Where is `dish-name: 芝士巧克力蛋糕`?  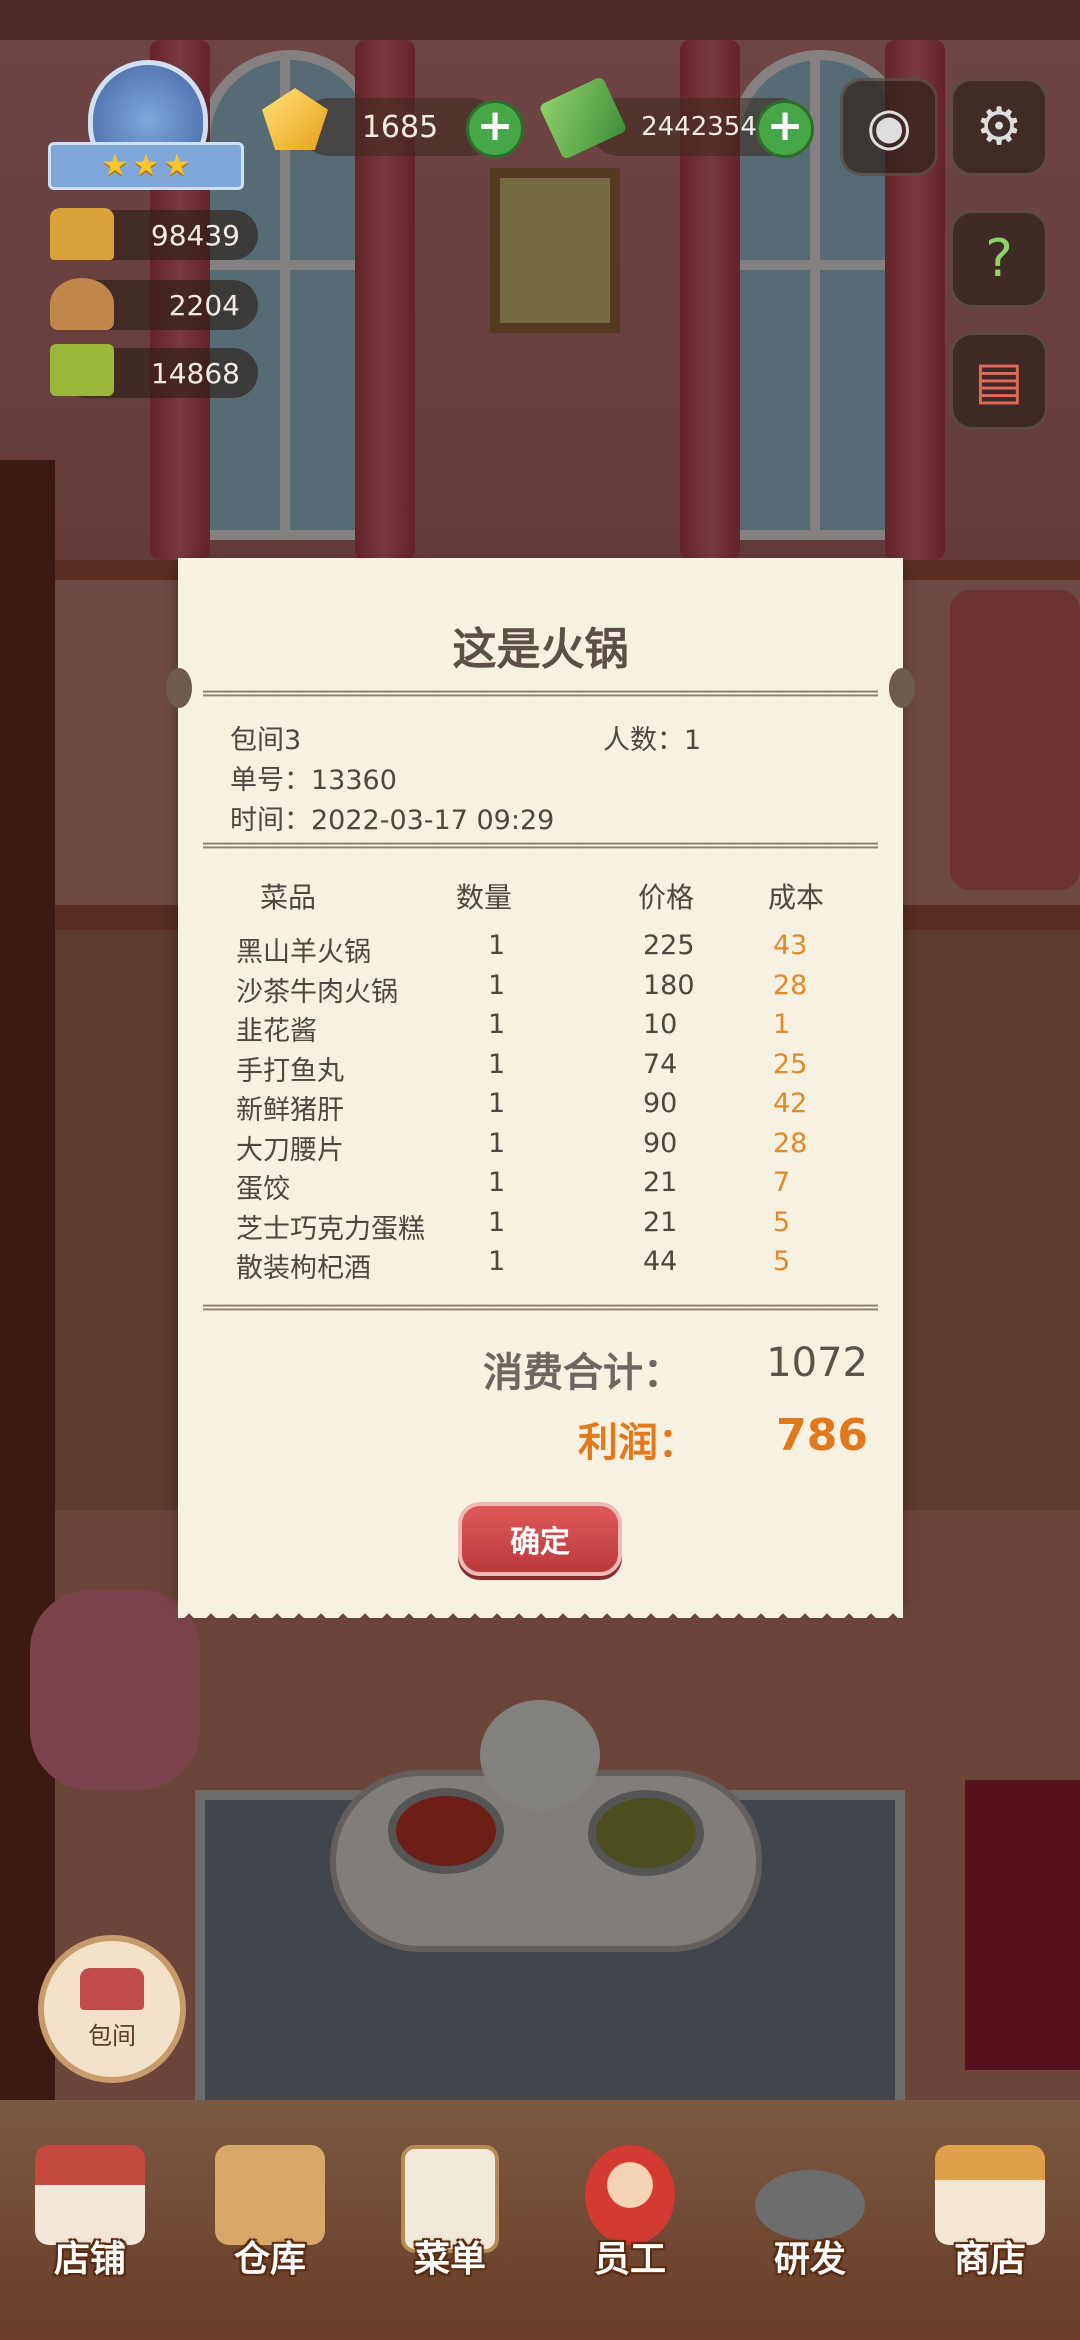 dish-name: 芝士巧克力蛋糕 is located at coordinates (330, 1229).